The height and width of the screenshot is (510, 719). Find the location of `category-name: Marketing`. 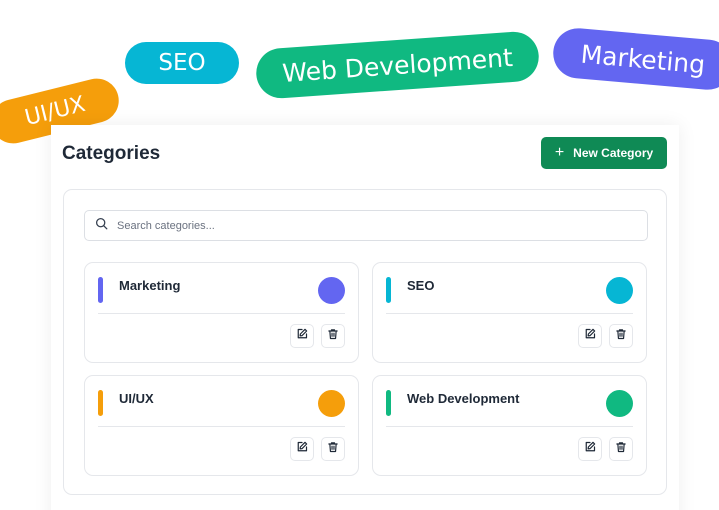

category-name: Marketing is located at coordinates (150, 285).